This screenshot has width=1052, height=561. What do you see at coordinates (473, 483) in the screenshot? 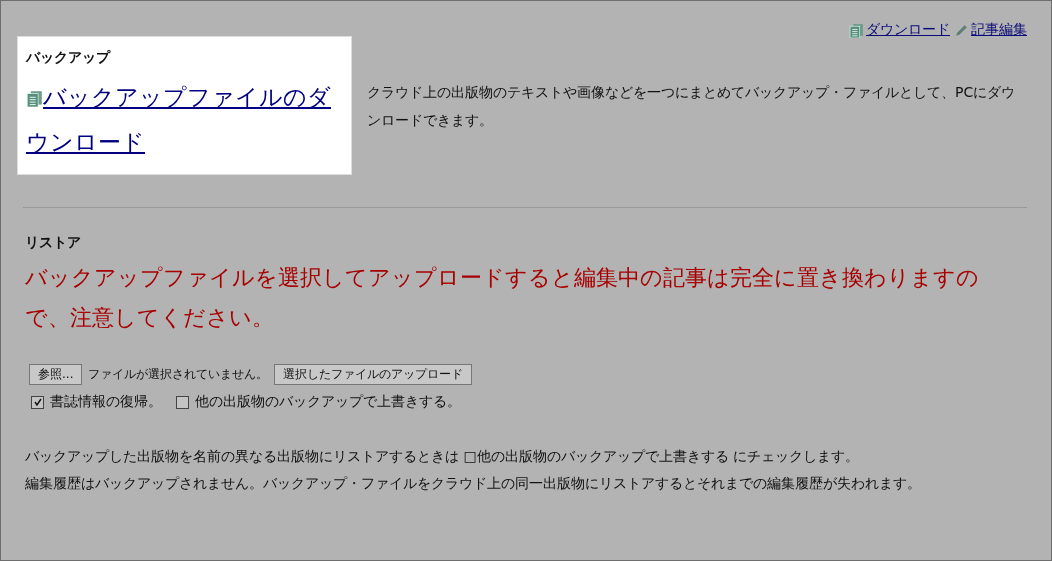
I see `note-text: 編集履歴はバックアップされません。バックアップ・ファイルをクラウド上の同一出版物にリストアするとそれまでの編集履歴が失われます。` at bounding box center [473, 483].